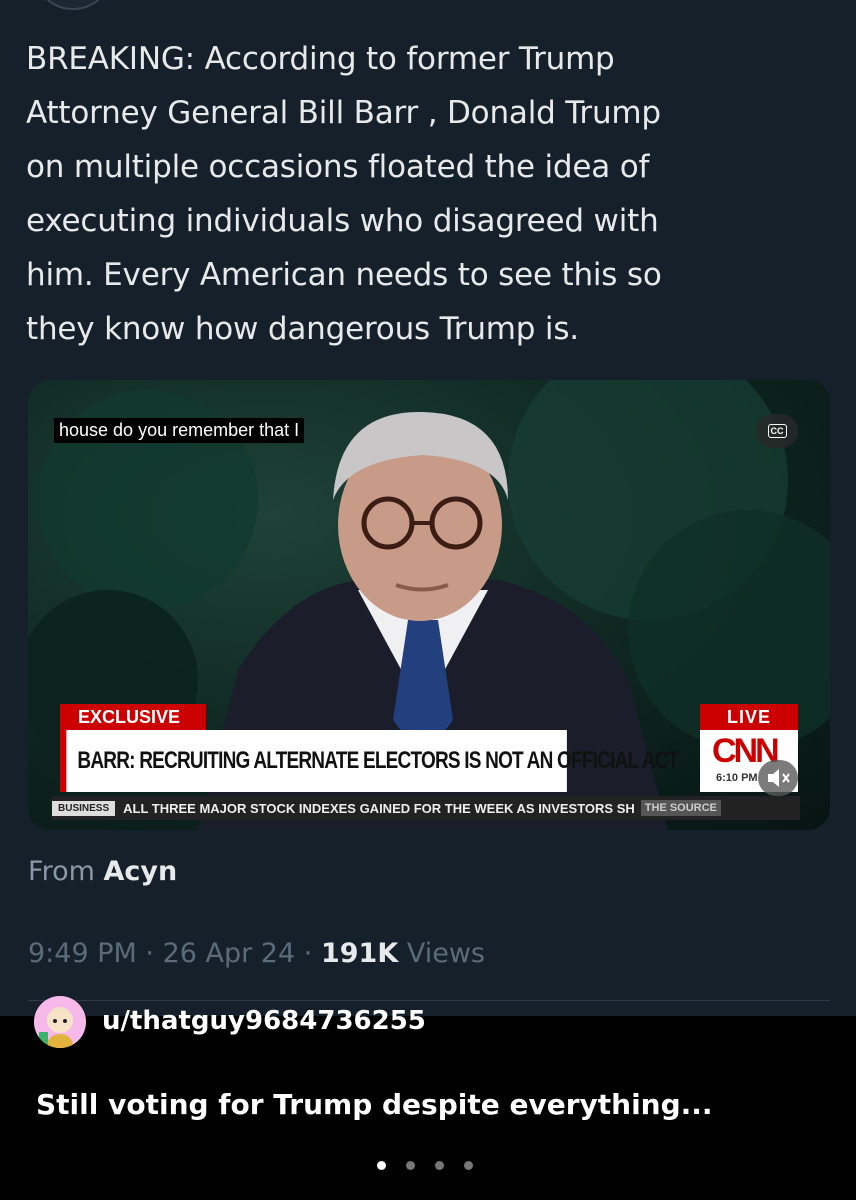 The height and width of the screenshot is (1200, 856). I want to click on broadcast-time: 6:10 PM, so click(737, 778).